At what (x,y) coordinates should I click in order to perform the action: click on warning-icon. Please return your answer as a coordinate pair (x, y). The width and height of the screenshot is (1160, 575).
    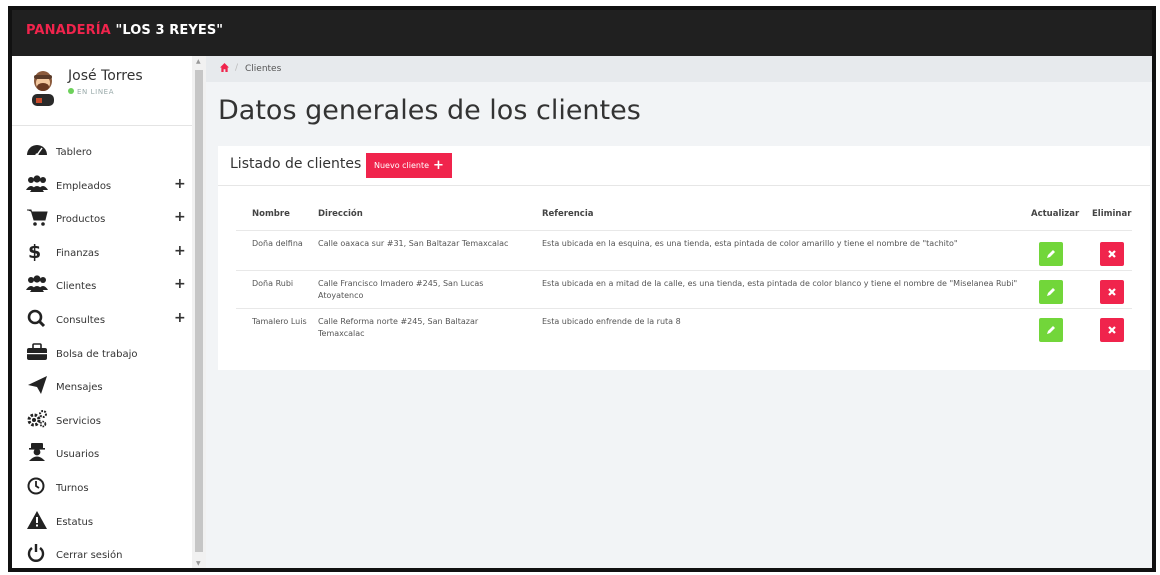
    Looking at the image, I should click on (37, 519).